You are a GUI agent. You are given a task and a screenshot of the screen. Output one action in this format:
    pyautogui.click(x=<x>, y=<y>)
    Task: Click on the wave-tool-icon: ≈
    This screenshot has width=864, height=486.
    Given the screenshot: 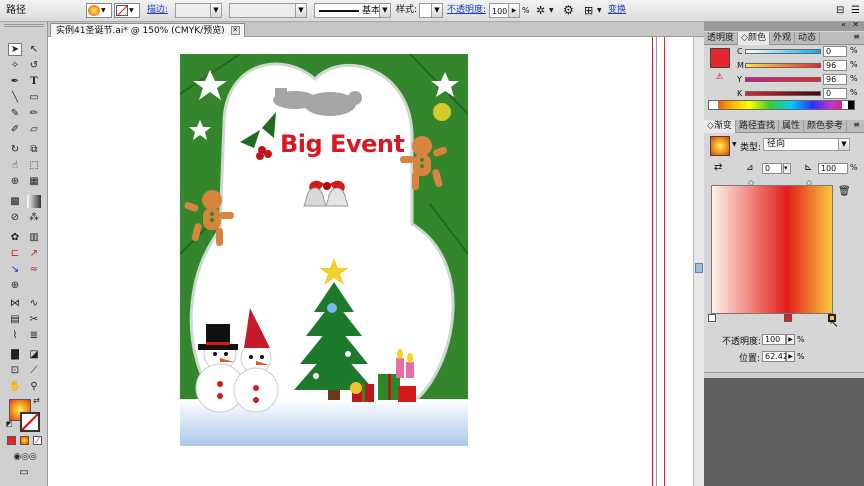 What is the action you would take?
    pyautogui.click(x=34, y=269)
    